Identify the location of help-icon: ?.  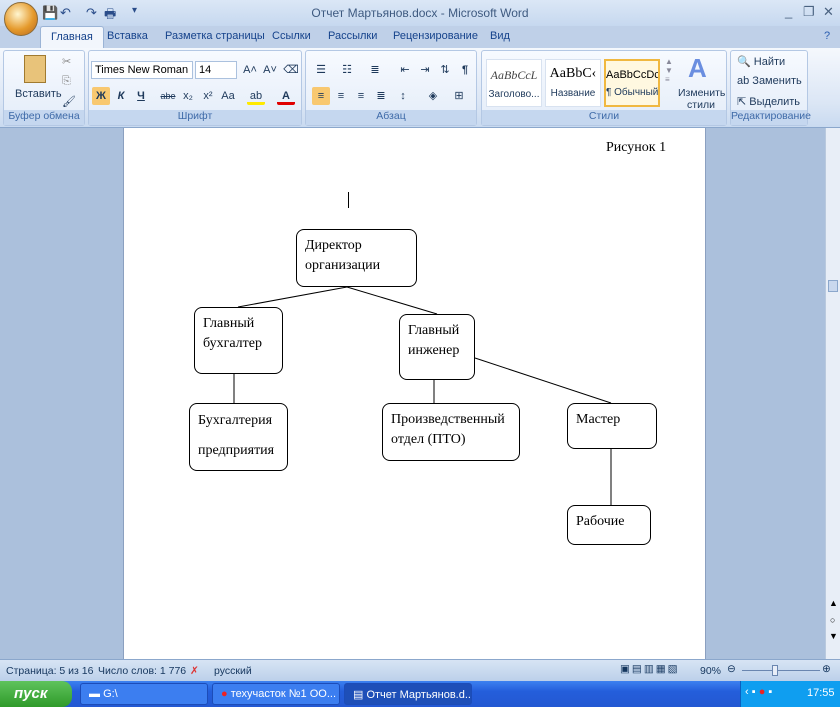
(827, 36).